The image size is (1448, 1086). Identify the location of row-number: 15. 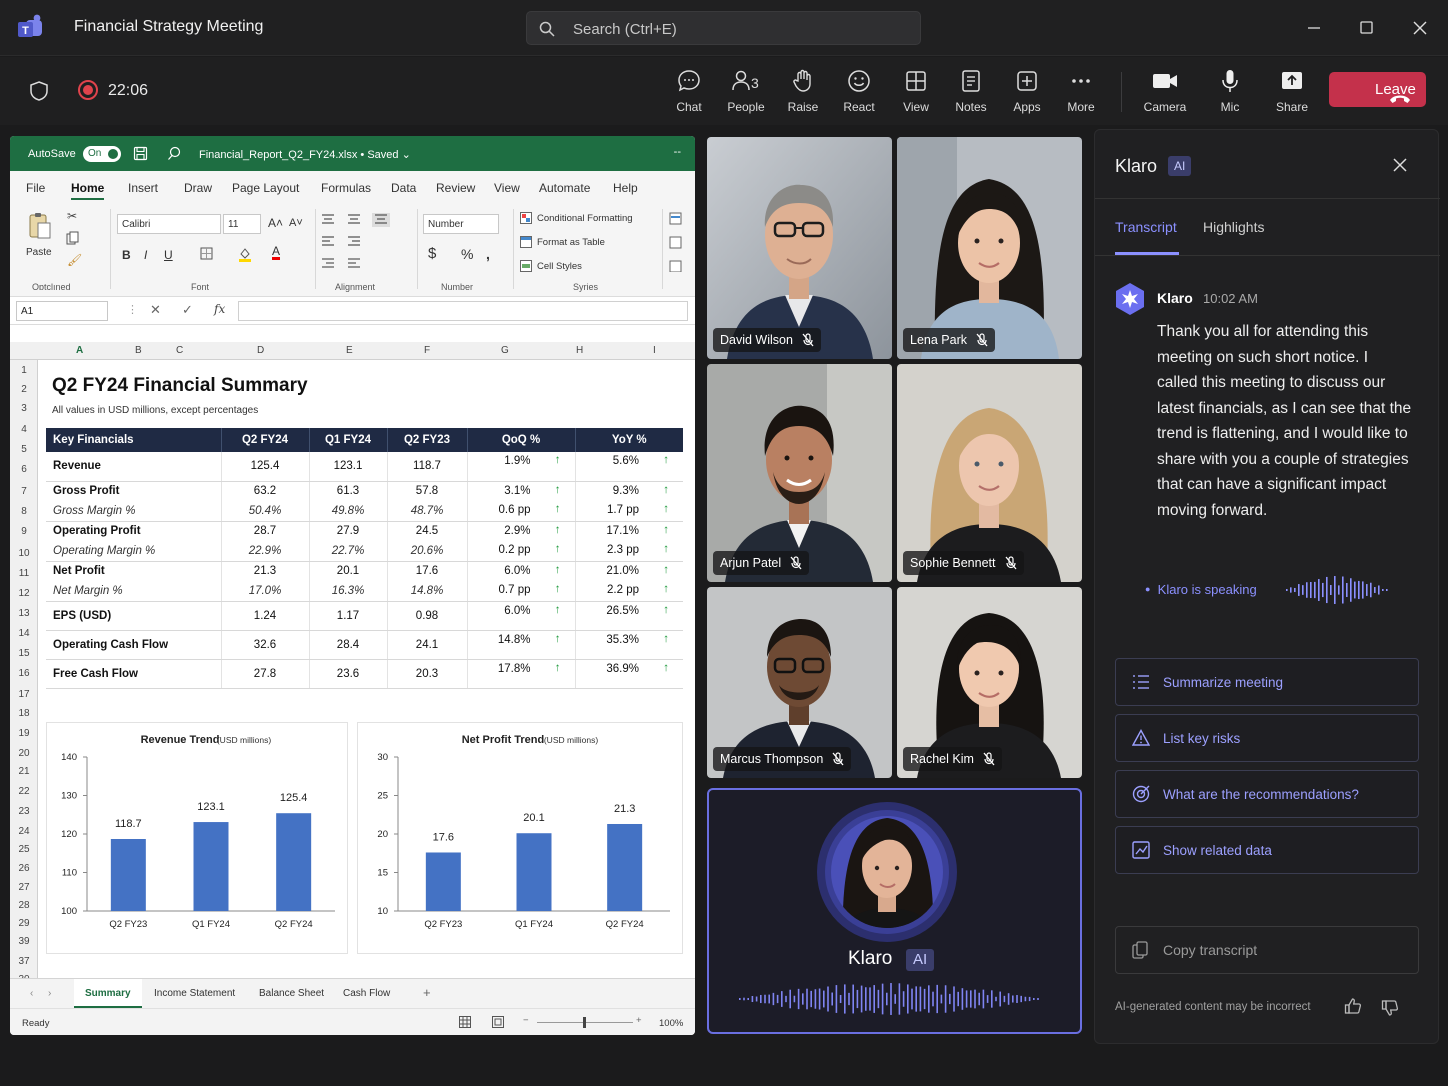
(24, 653).